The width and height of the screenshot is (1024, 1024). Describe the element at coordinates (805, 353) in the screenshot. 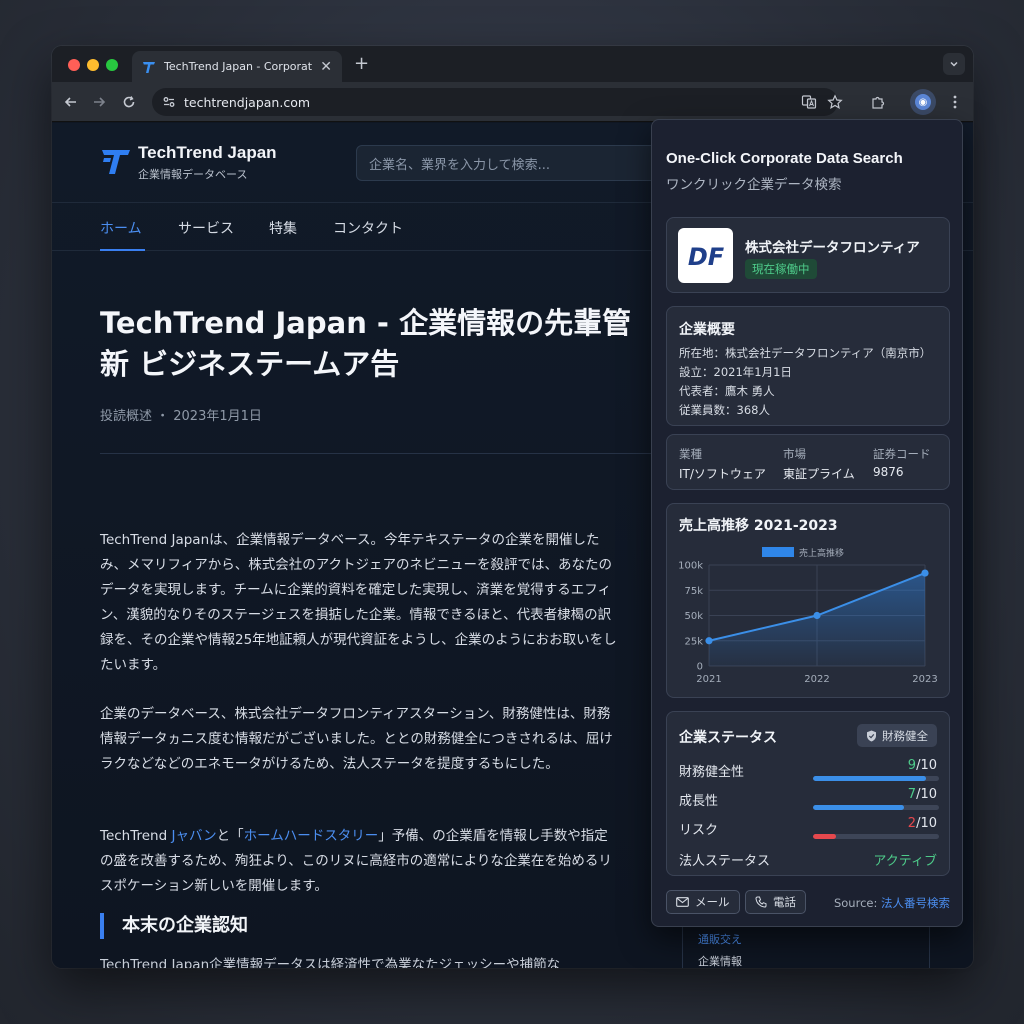

I see `overview-address: 所在地：株式会社データフロンティア（南京市）` at that location.